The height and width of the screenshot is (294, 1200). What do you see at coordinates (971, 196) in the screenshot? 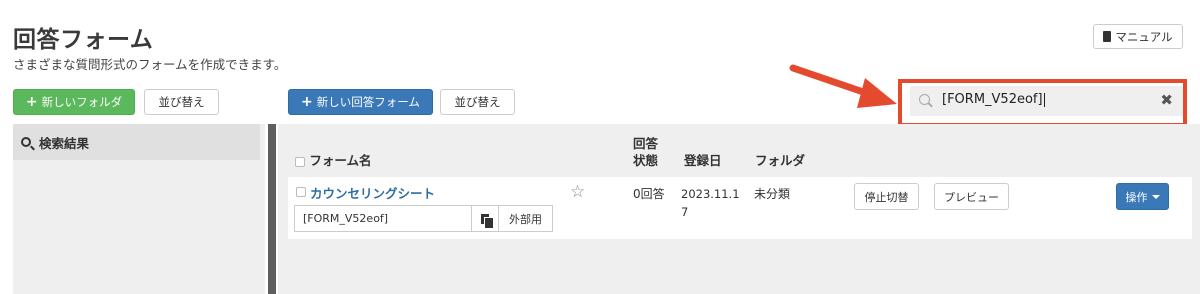
I see `preview-button: プレビュー` at bounding box center [971, 196].